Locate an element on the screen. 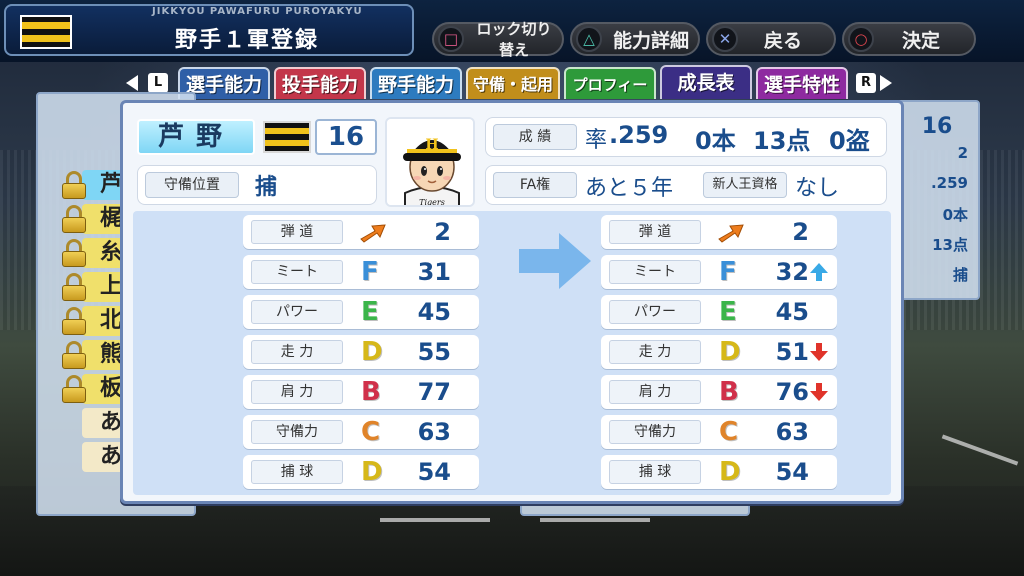  player-face-icon: H Tigers is located at coordinates (430, 162).